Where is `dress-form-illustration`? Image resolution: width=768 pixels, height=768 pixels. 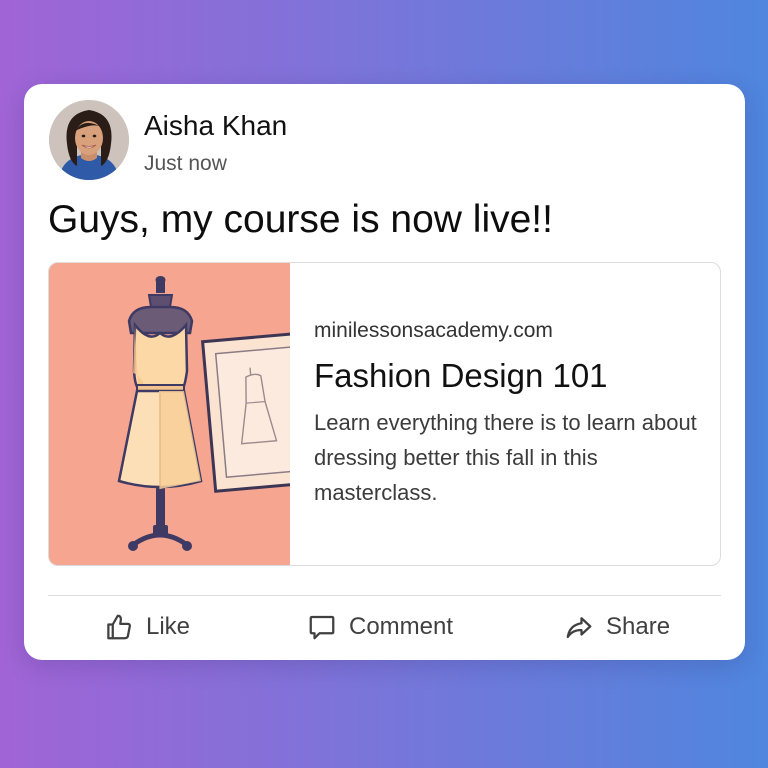 dress-form-illustration is located at coordinates (169, 414).